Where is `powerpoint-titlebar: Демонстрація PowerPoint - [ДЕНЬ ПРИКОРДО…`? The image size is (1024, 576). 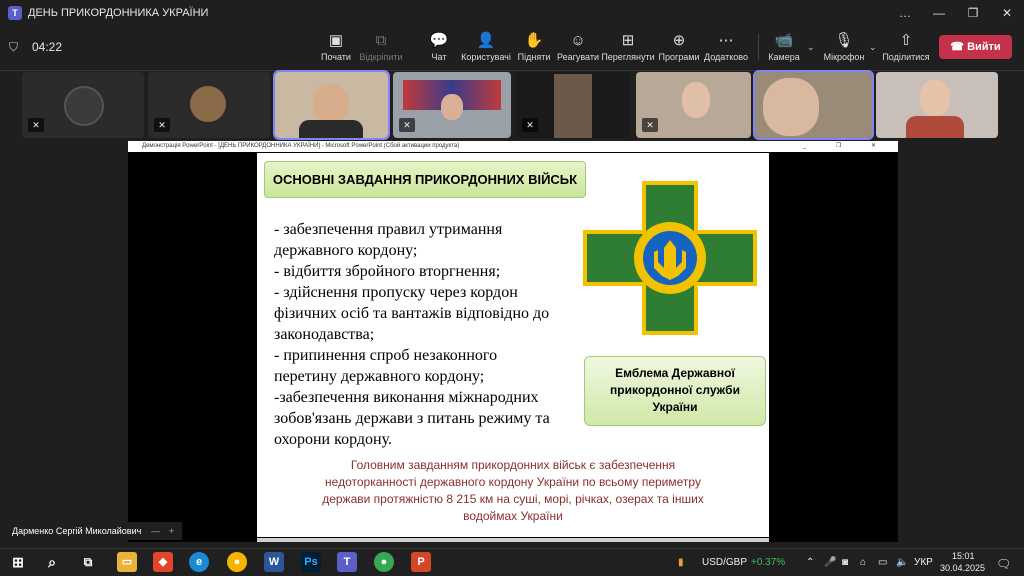 powerpoint-titlebar: Демонстрація PowerPoint - [ДЕНЬ ПРИКОРДО… is located at coordinates (513, 146).